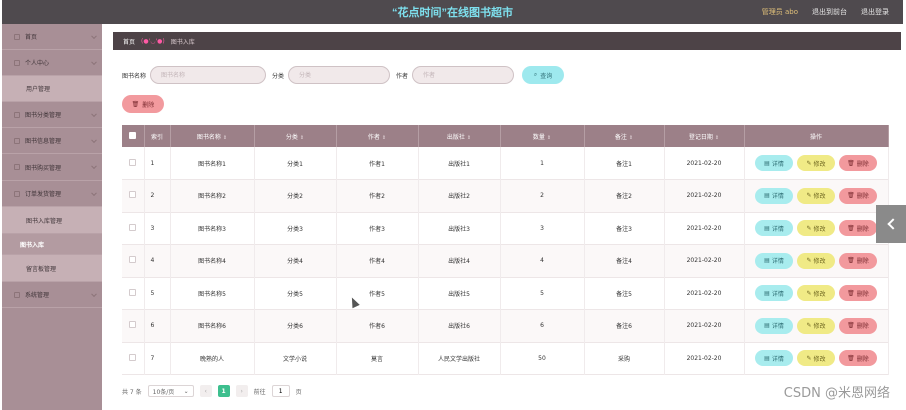 This screenshot has height=410, width=906. Describe the element at coordinates (143, 104) in the screenshot. I see `batch-delete-button: 🗑 删除` at that location.